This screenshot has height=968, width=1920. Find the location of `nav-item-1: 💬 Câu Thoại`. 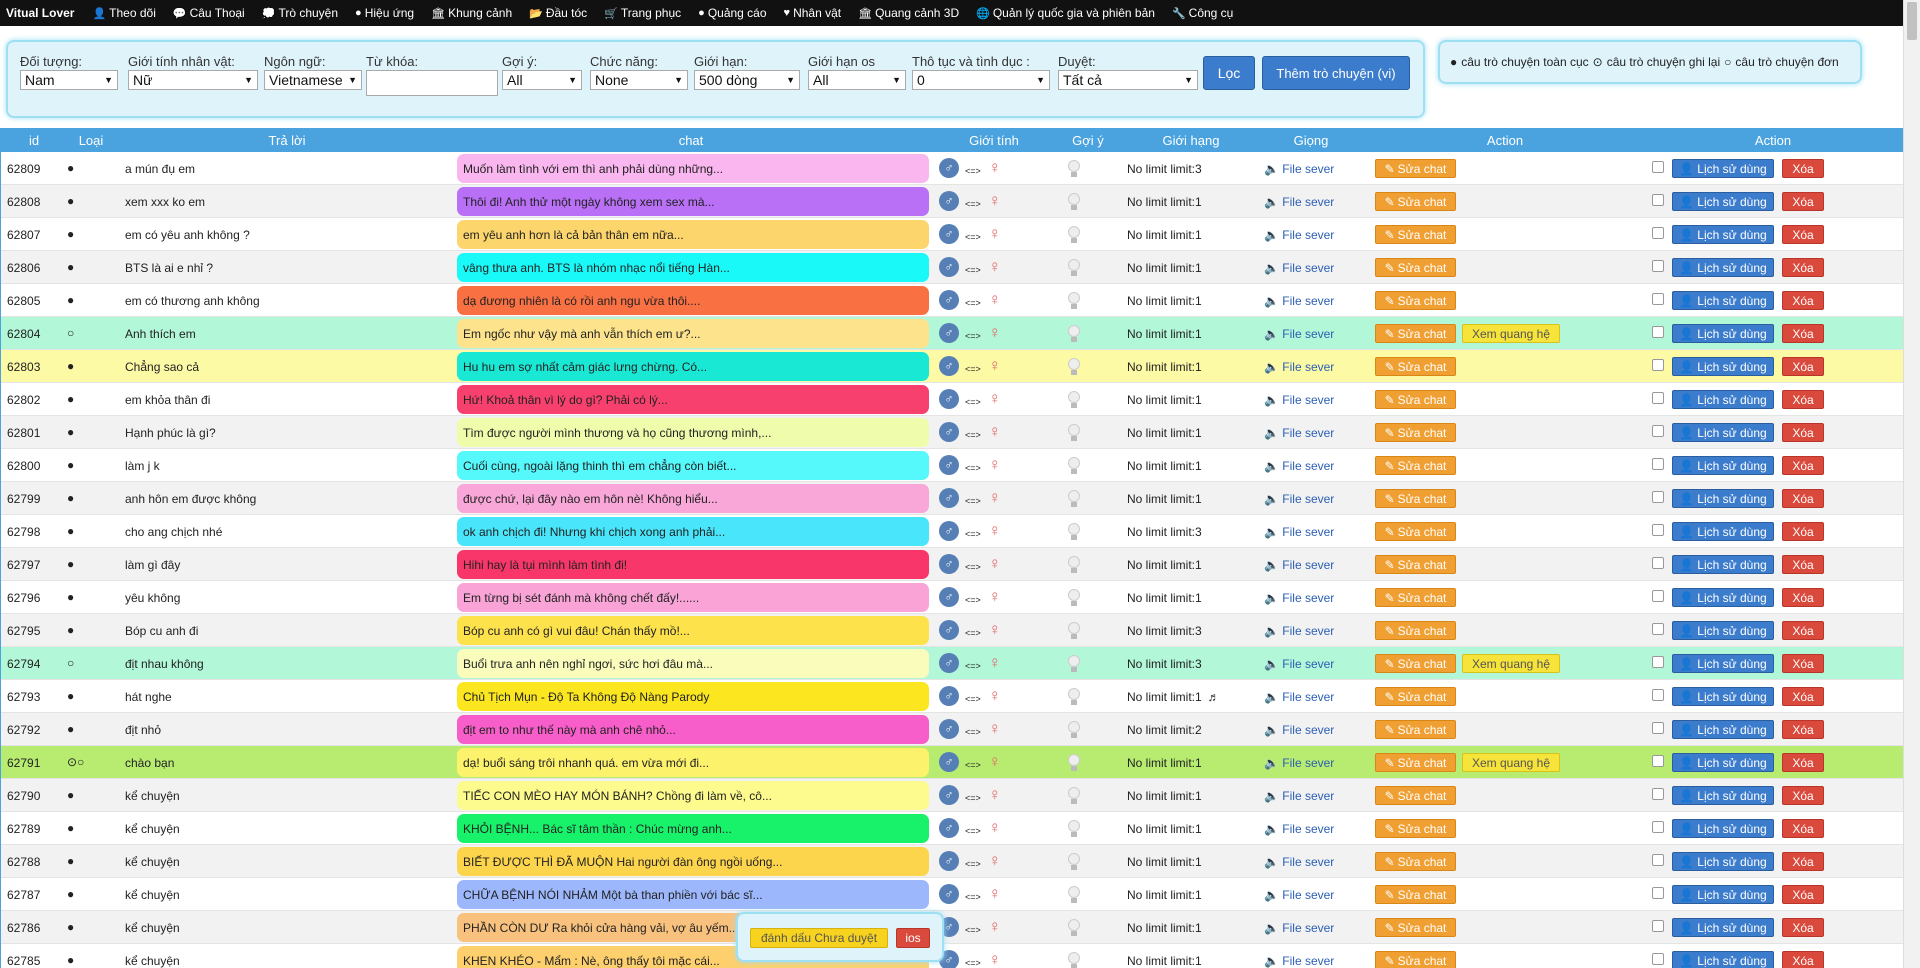

nav-item-1: 💬 Câu Thoại is located at coordinates (209, 13).